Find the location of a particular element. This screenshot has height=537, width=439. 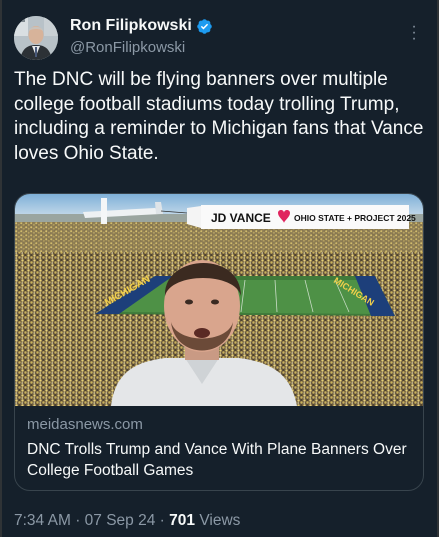

tweet-header: Ron Filipkowski @RonFilipkowski · · · is located at coordinates (219, 39).